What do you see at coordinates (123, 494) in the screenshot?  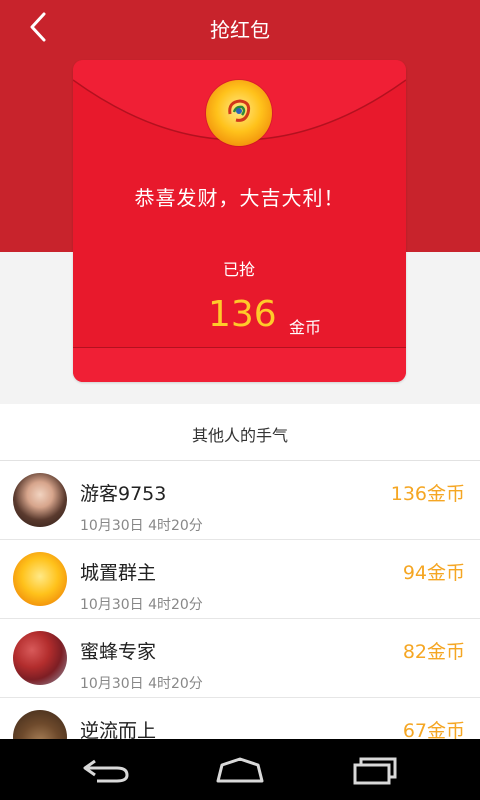 I see `user-name: 游客9753` at bounding box center [123, 494].